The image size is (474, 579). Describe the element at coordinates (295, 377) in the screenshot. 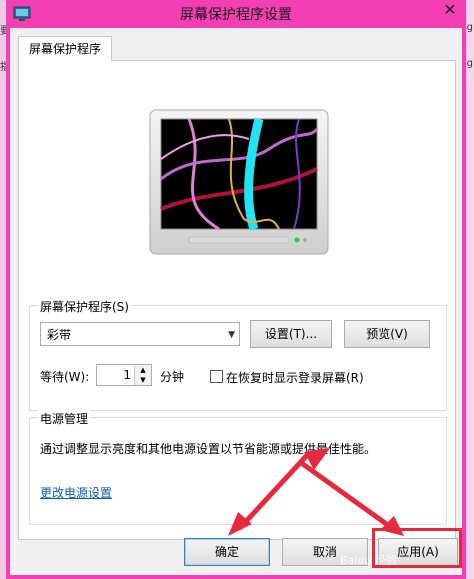

I see `resume-logon-label: 在恢复时显示登录屏幕(R)` at that location.